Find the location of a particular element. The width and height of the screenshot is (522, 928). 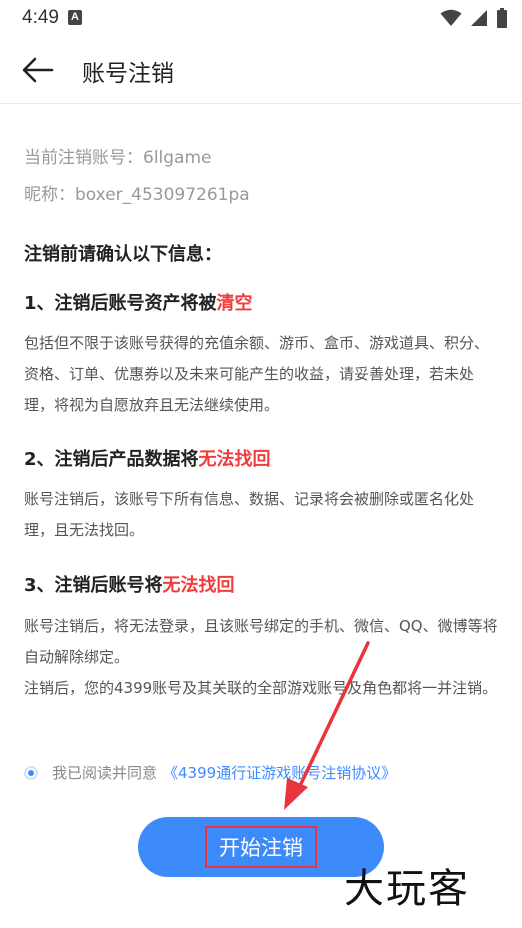

status-time: 4:49 is located at coordinates (40, 17).